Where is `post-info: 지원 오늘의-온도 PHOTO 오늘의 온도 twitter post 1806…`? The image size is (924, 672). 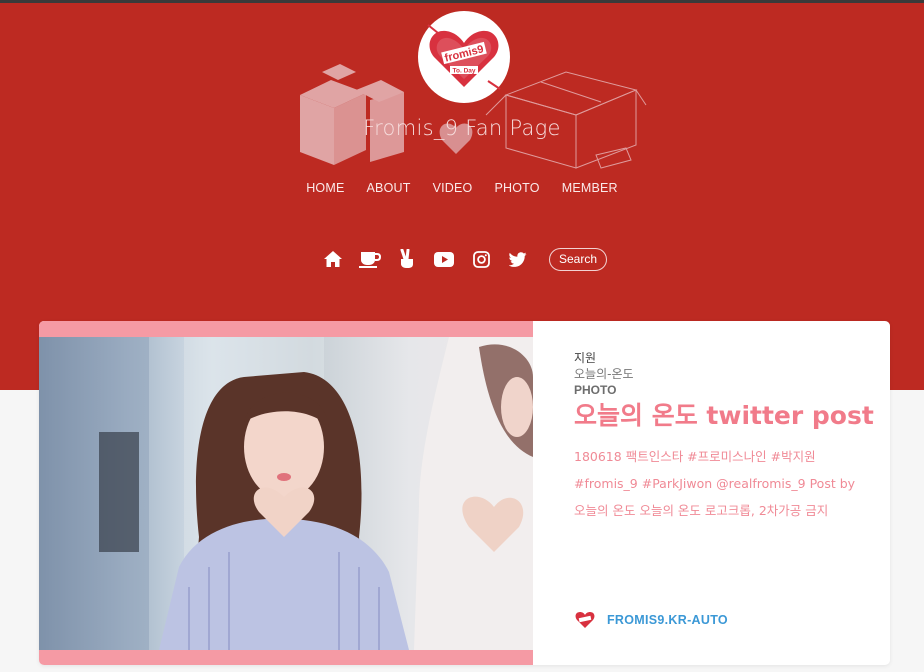
post-info: 지원 오늘의-온도 PHOTO 오늘의 온도 twitter post 1806… is located at coordinates (724, 437).